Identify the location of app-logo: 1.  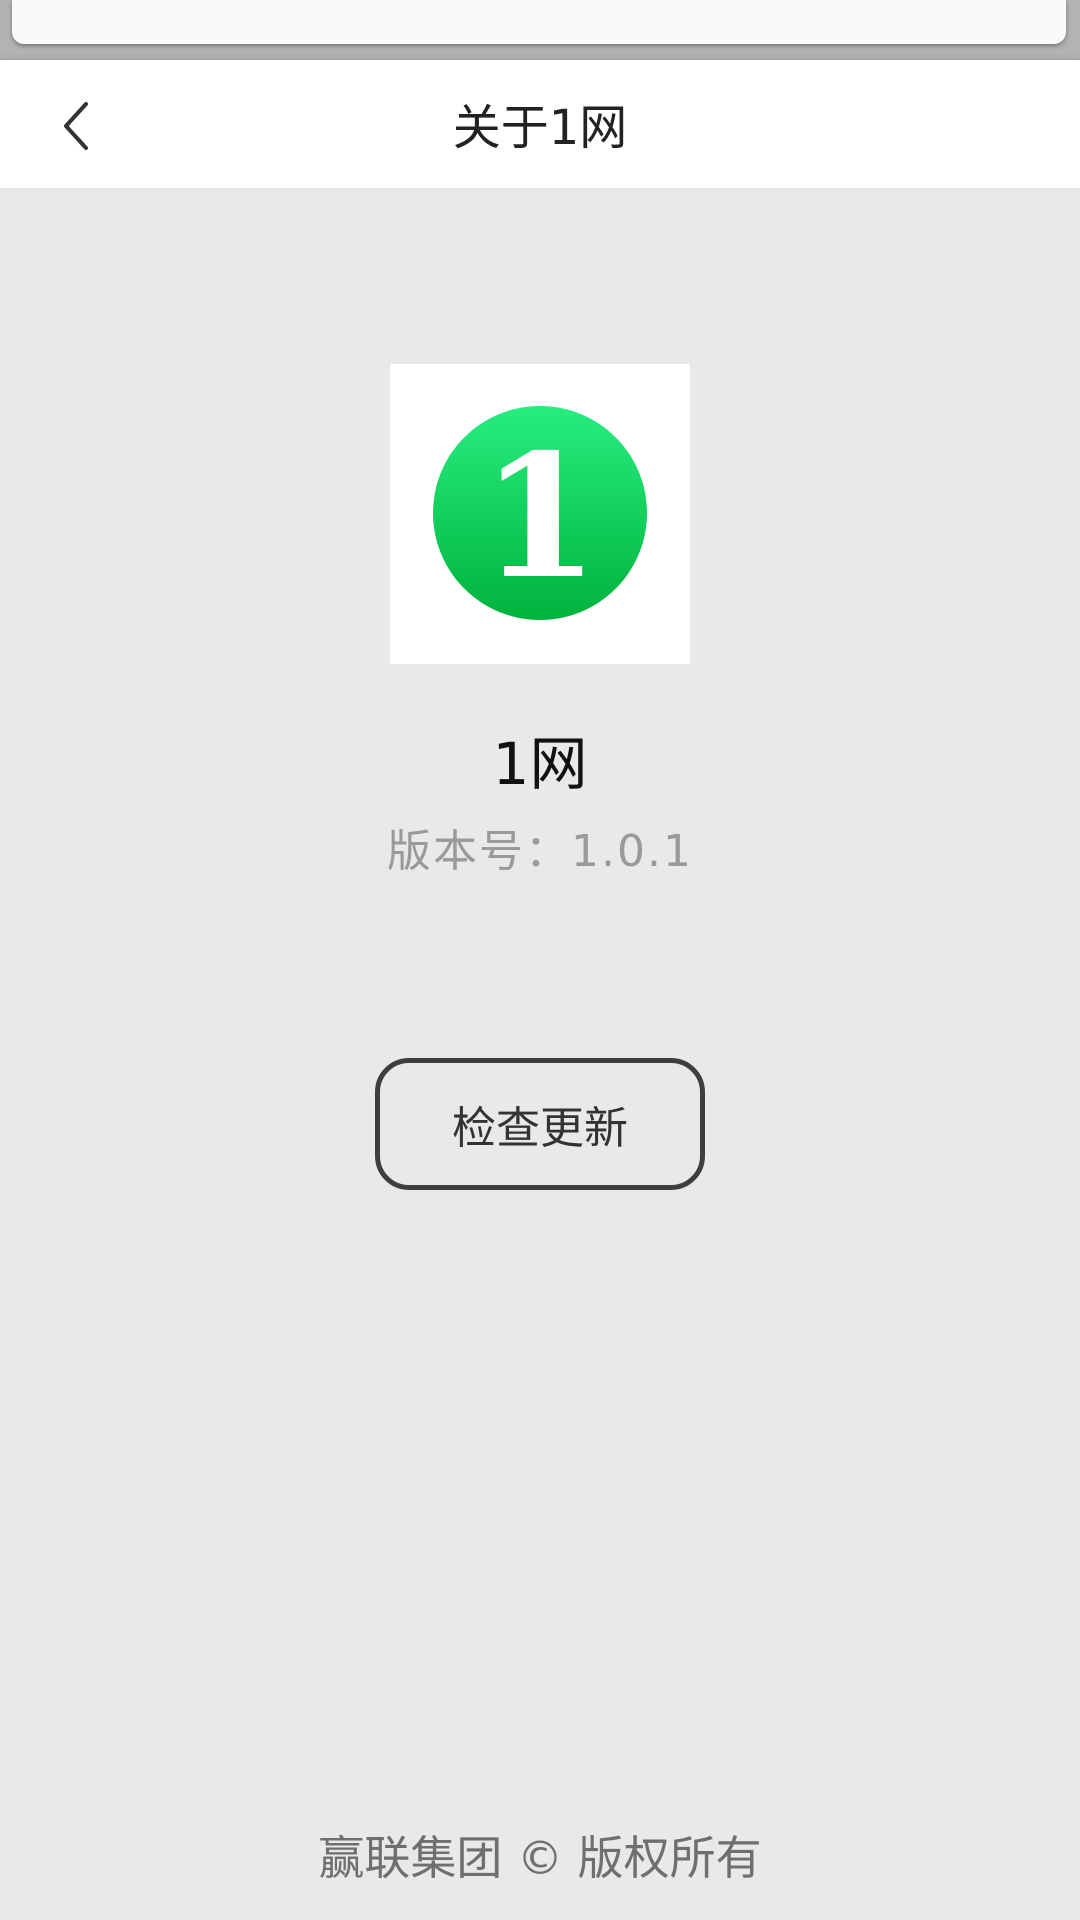
(540, 514).